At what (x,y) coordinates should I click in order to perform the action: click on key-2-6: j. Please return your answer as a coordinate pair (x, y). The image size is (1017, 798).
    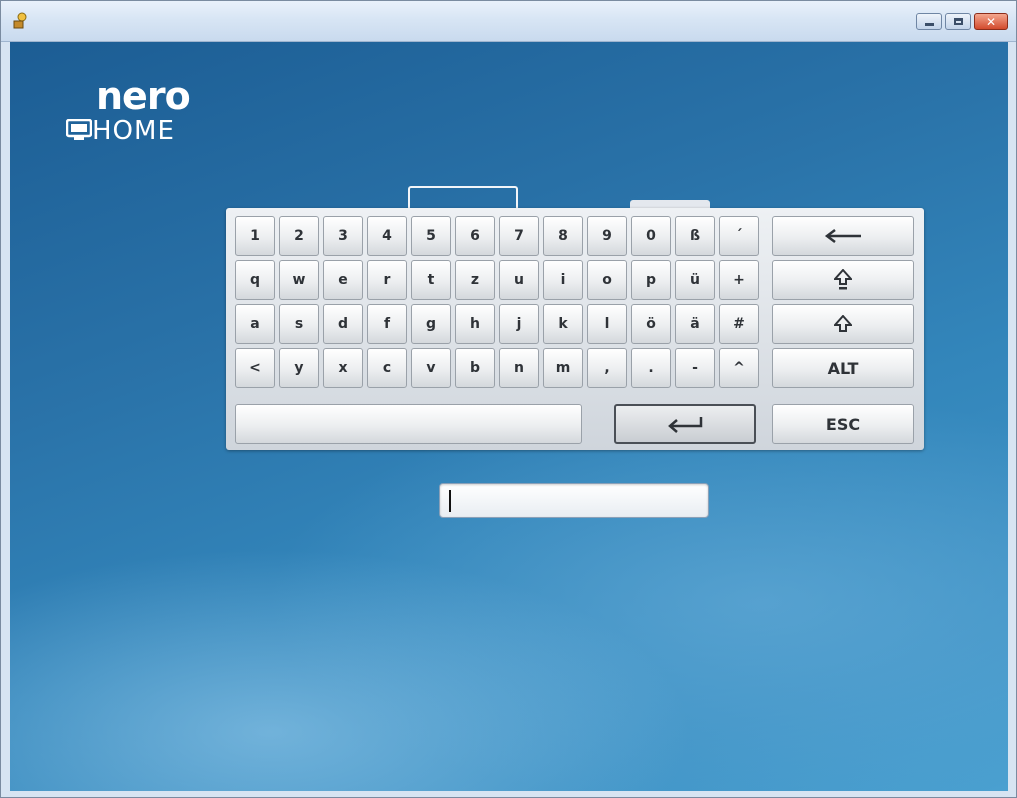
    Looking at the image, I should click on (519, 324).